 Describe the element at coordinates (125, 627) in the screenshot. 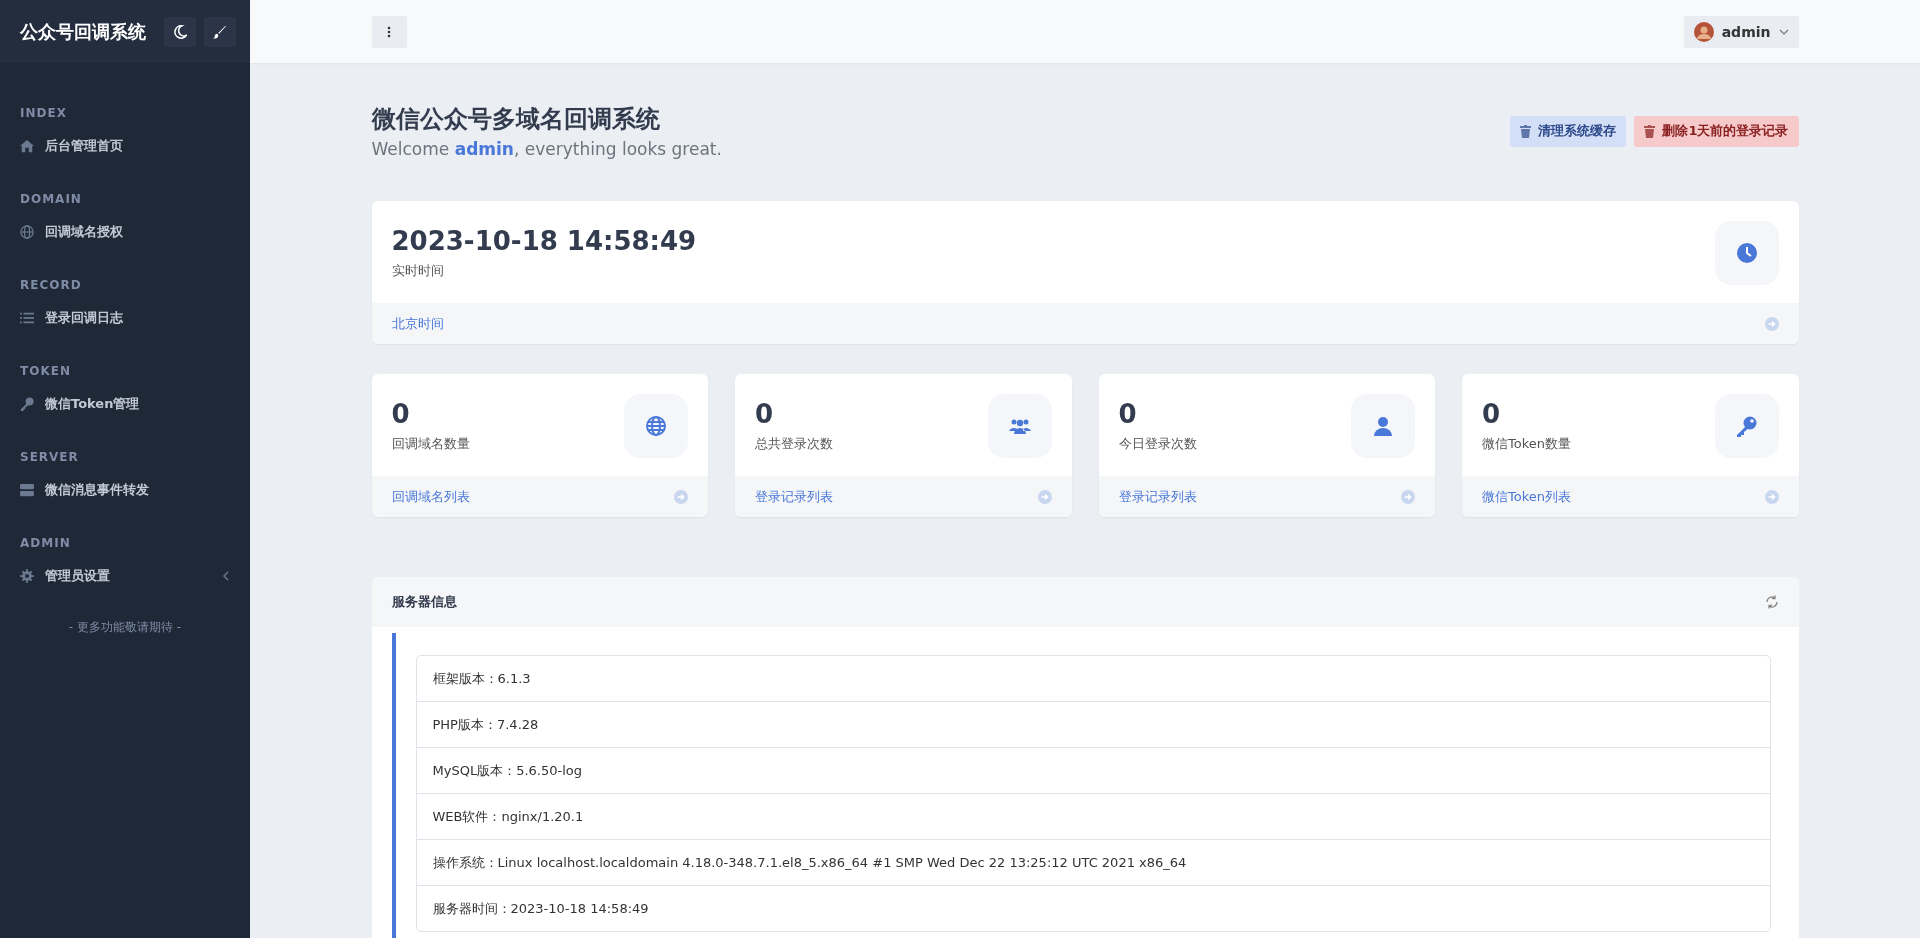

I see `sidebar-footer-text: - 更多功能敬请期待 -` at that location.